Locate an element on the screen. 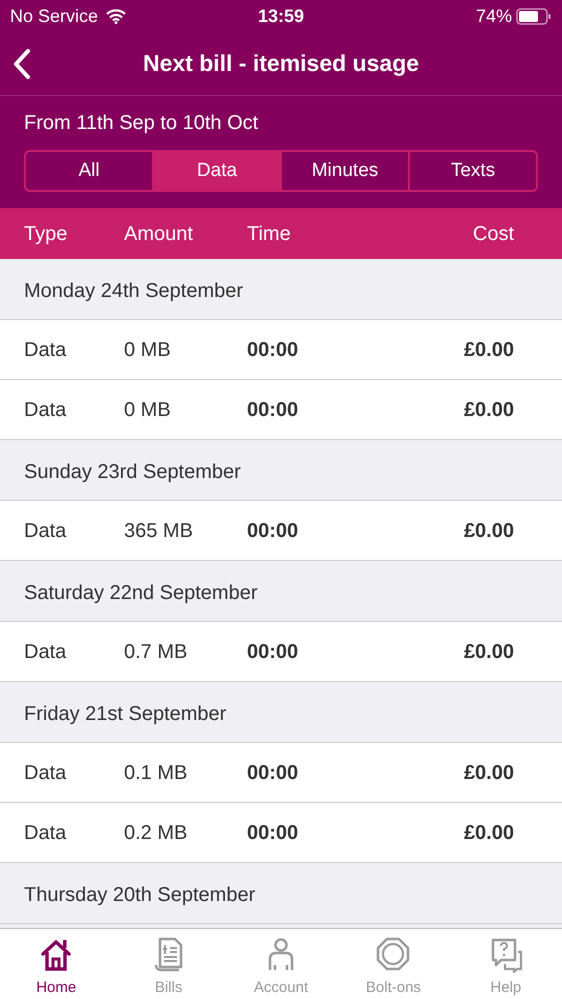 The width and height of the screenshot is (562, 999). date-heading: Sunday 23rd September is located at coordinates (132, 472).